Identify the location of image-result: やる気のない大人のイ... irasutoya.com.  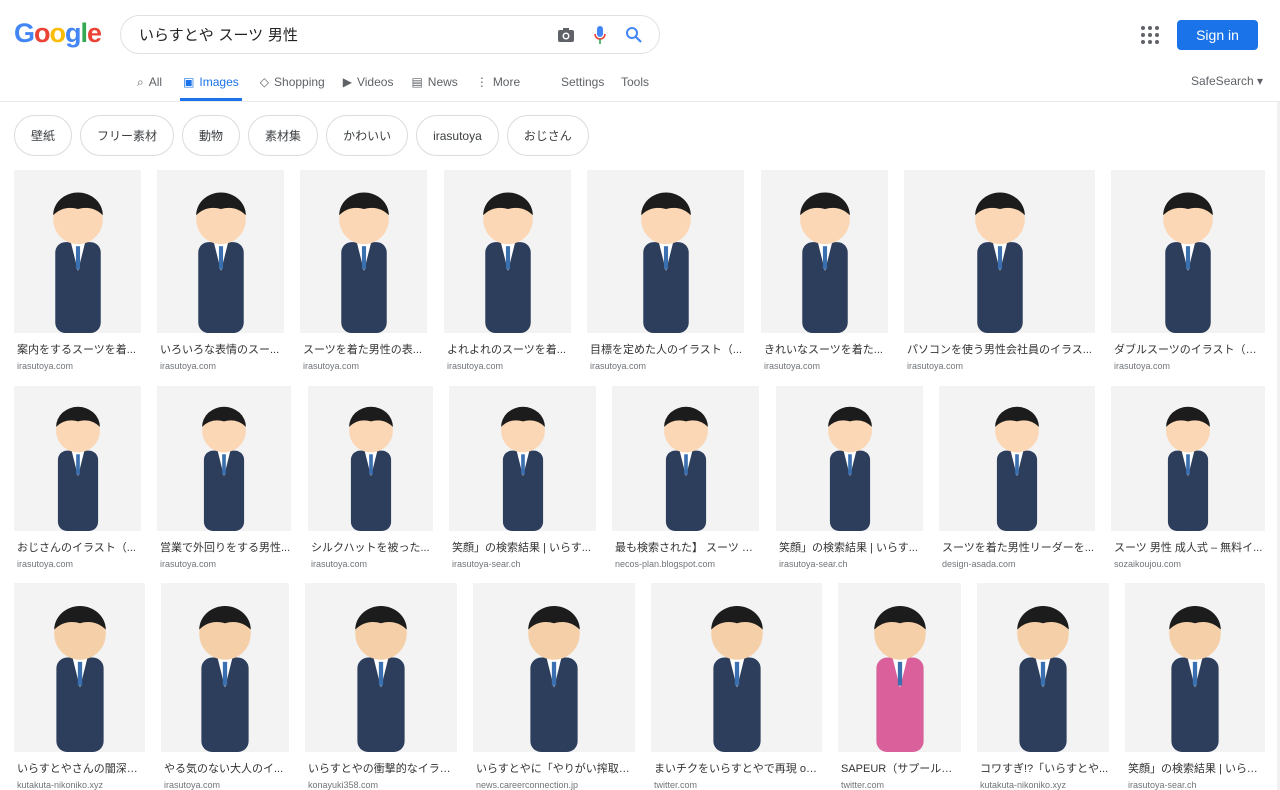
(225, 686).